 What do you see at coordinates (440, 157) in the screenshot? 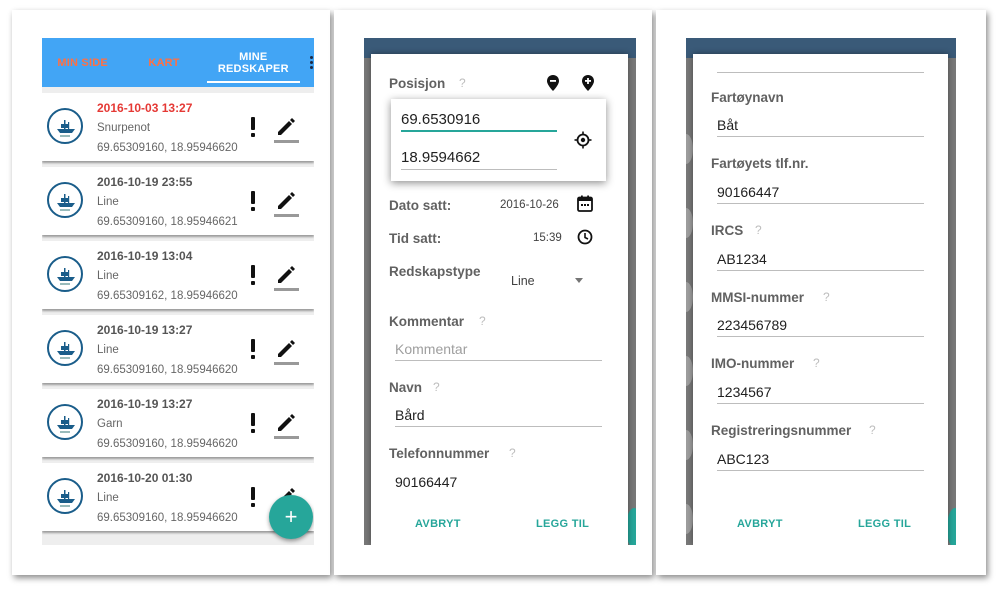
I see `longitude-input: 18.9594662` at bounding box center [440, 157].